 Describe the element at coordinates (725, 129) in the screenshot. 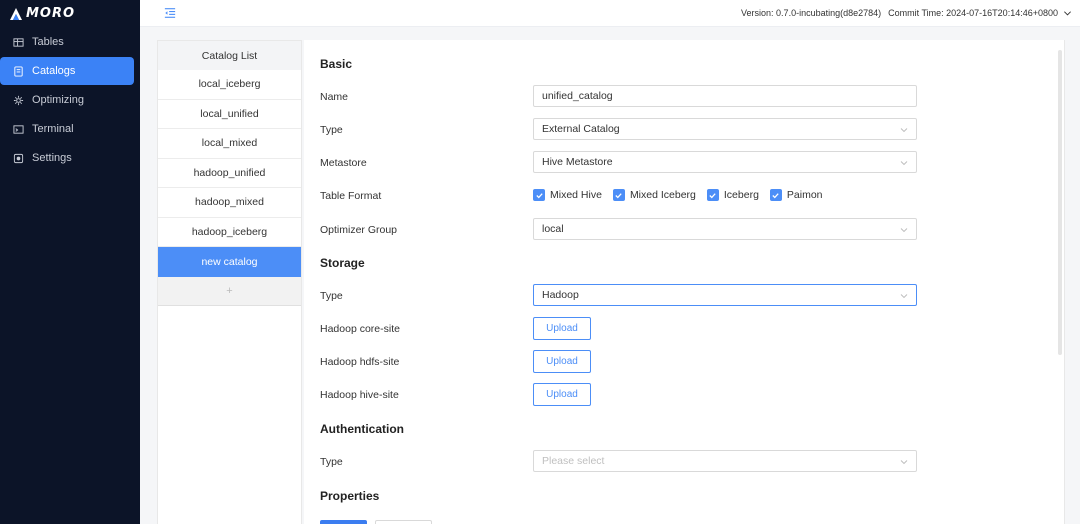

I see `catalog-type-select: External Catalog` at that location.